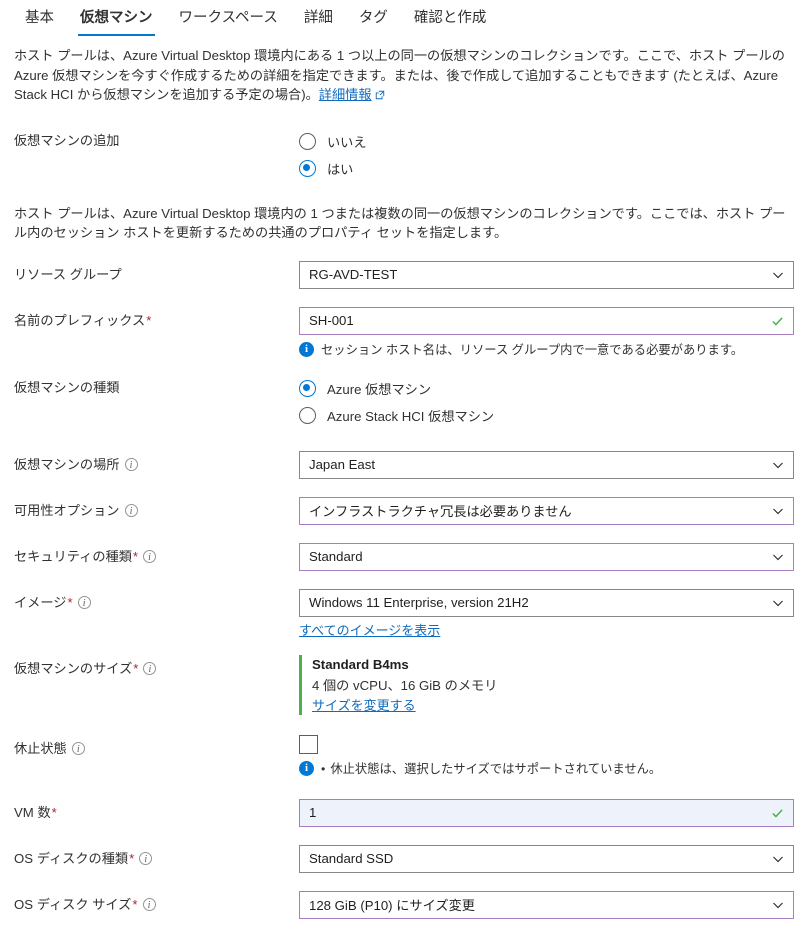 The height and width of the screenshot is (938, 800). What do you see at coordinates (40, 602) in the screenshot?
I see `image-label-text: イメージ` at bounding box center [40, 602].